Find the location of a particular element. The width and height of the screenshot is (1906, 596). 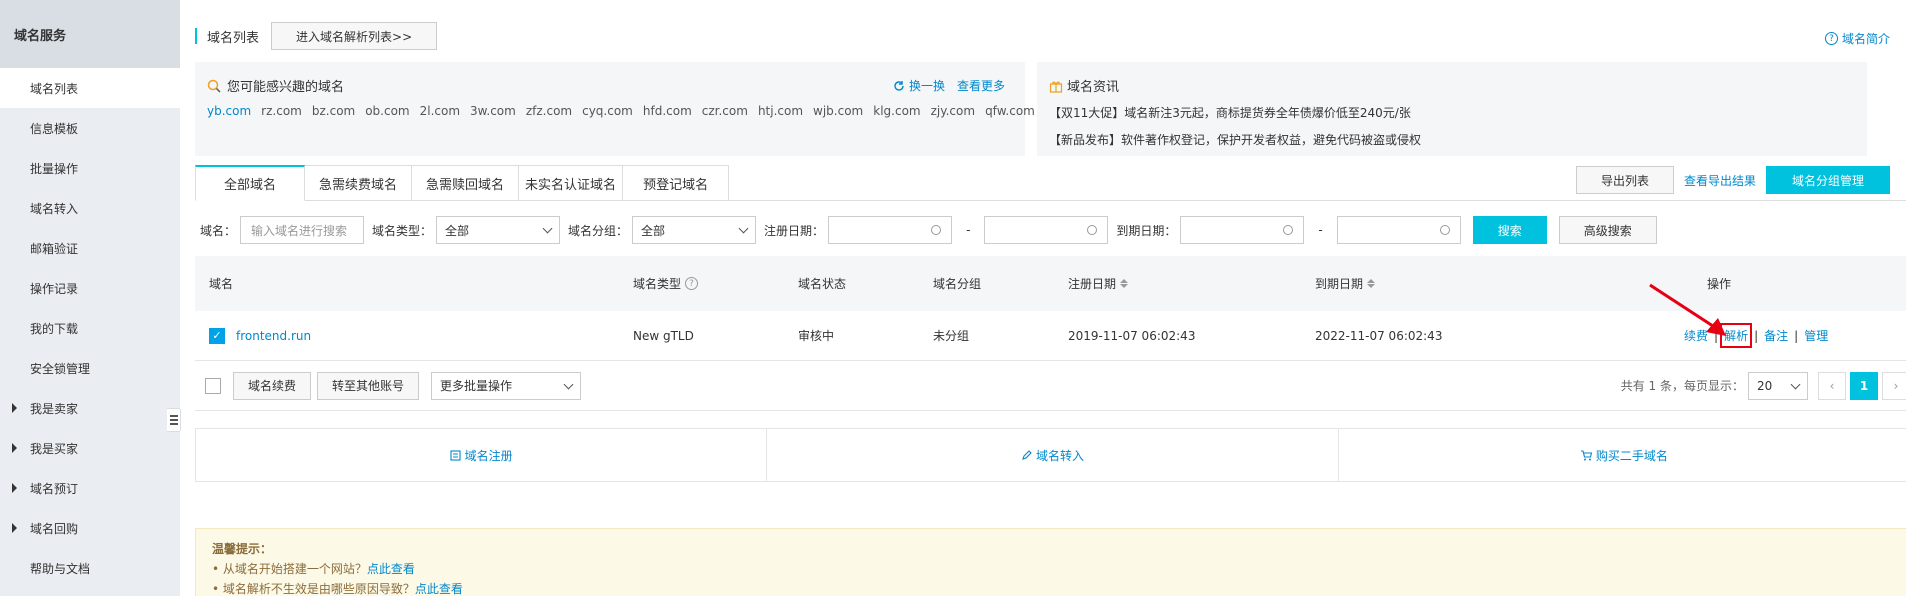

tab-unverified: 未实名认证域名 is located at coordinates (571, 183).